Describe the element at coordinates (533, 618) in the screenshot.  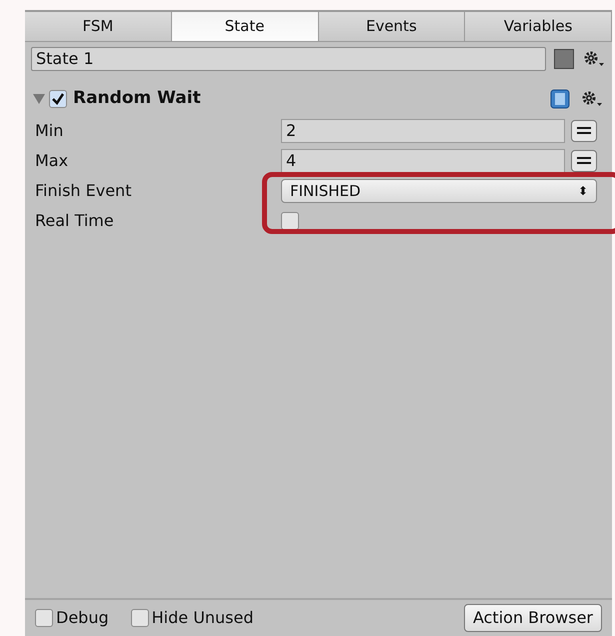
I see `action-browser-button: Action Browser` at that location.